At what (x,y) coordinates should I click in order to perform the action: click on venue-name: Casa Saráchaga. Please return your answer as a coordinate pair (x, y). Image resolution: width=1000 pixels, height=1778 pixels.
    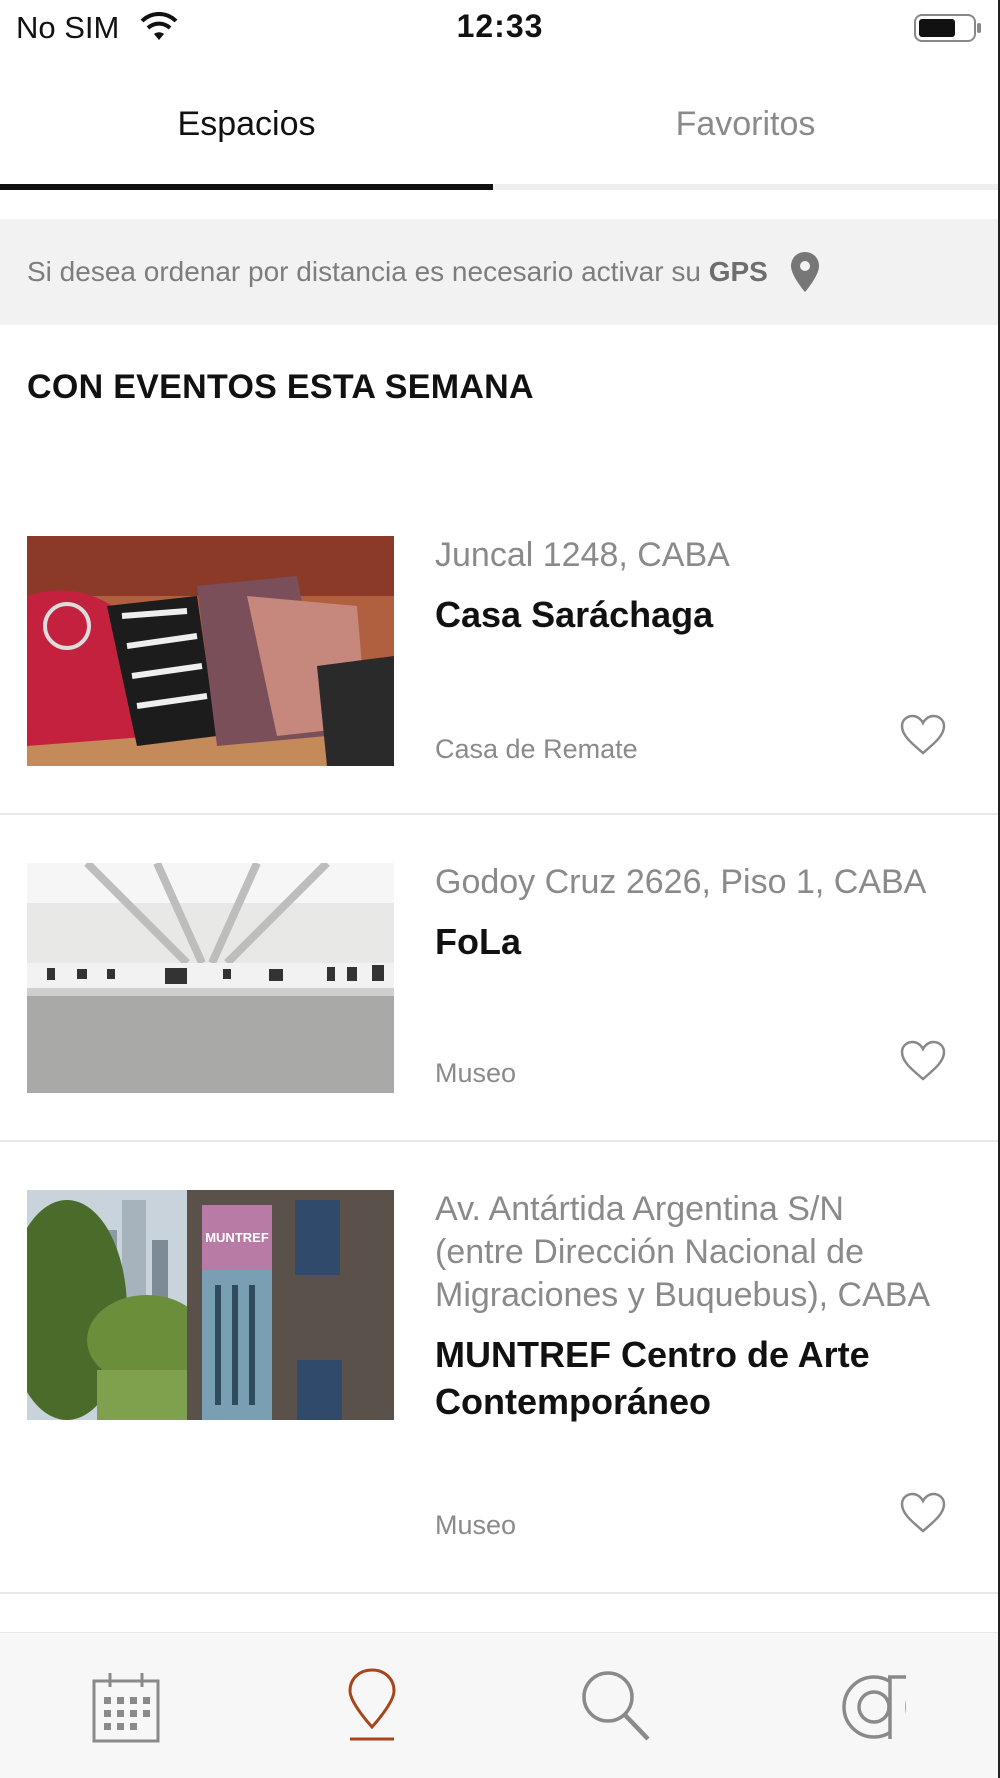
    Looking at the image, I should click on (574, 614).